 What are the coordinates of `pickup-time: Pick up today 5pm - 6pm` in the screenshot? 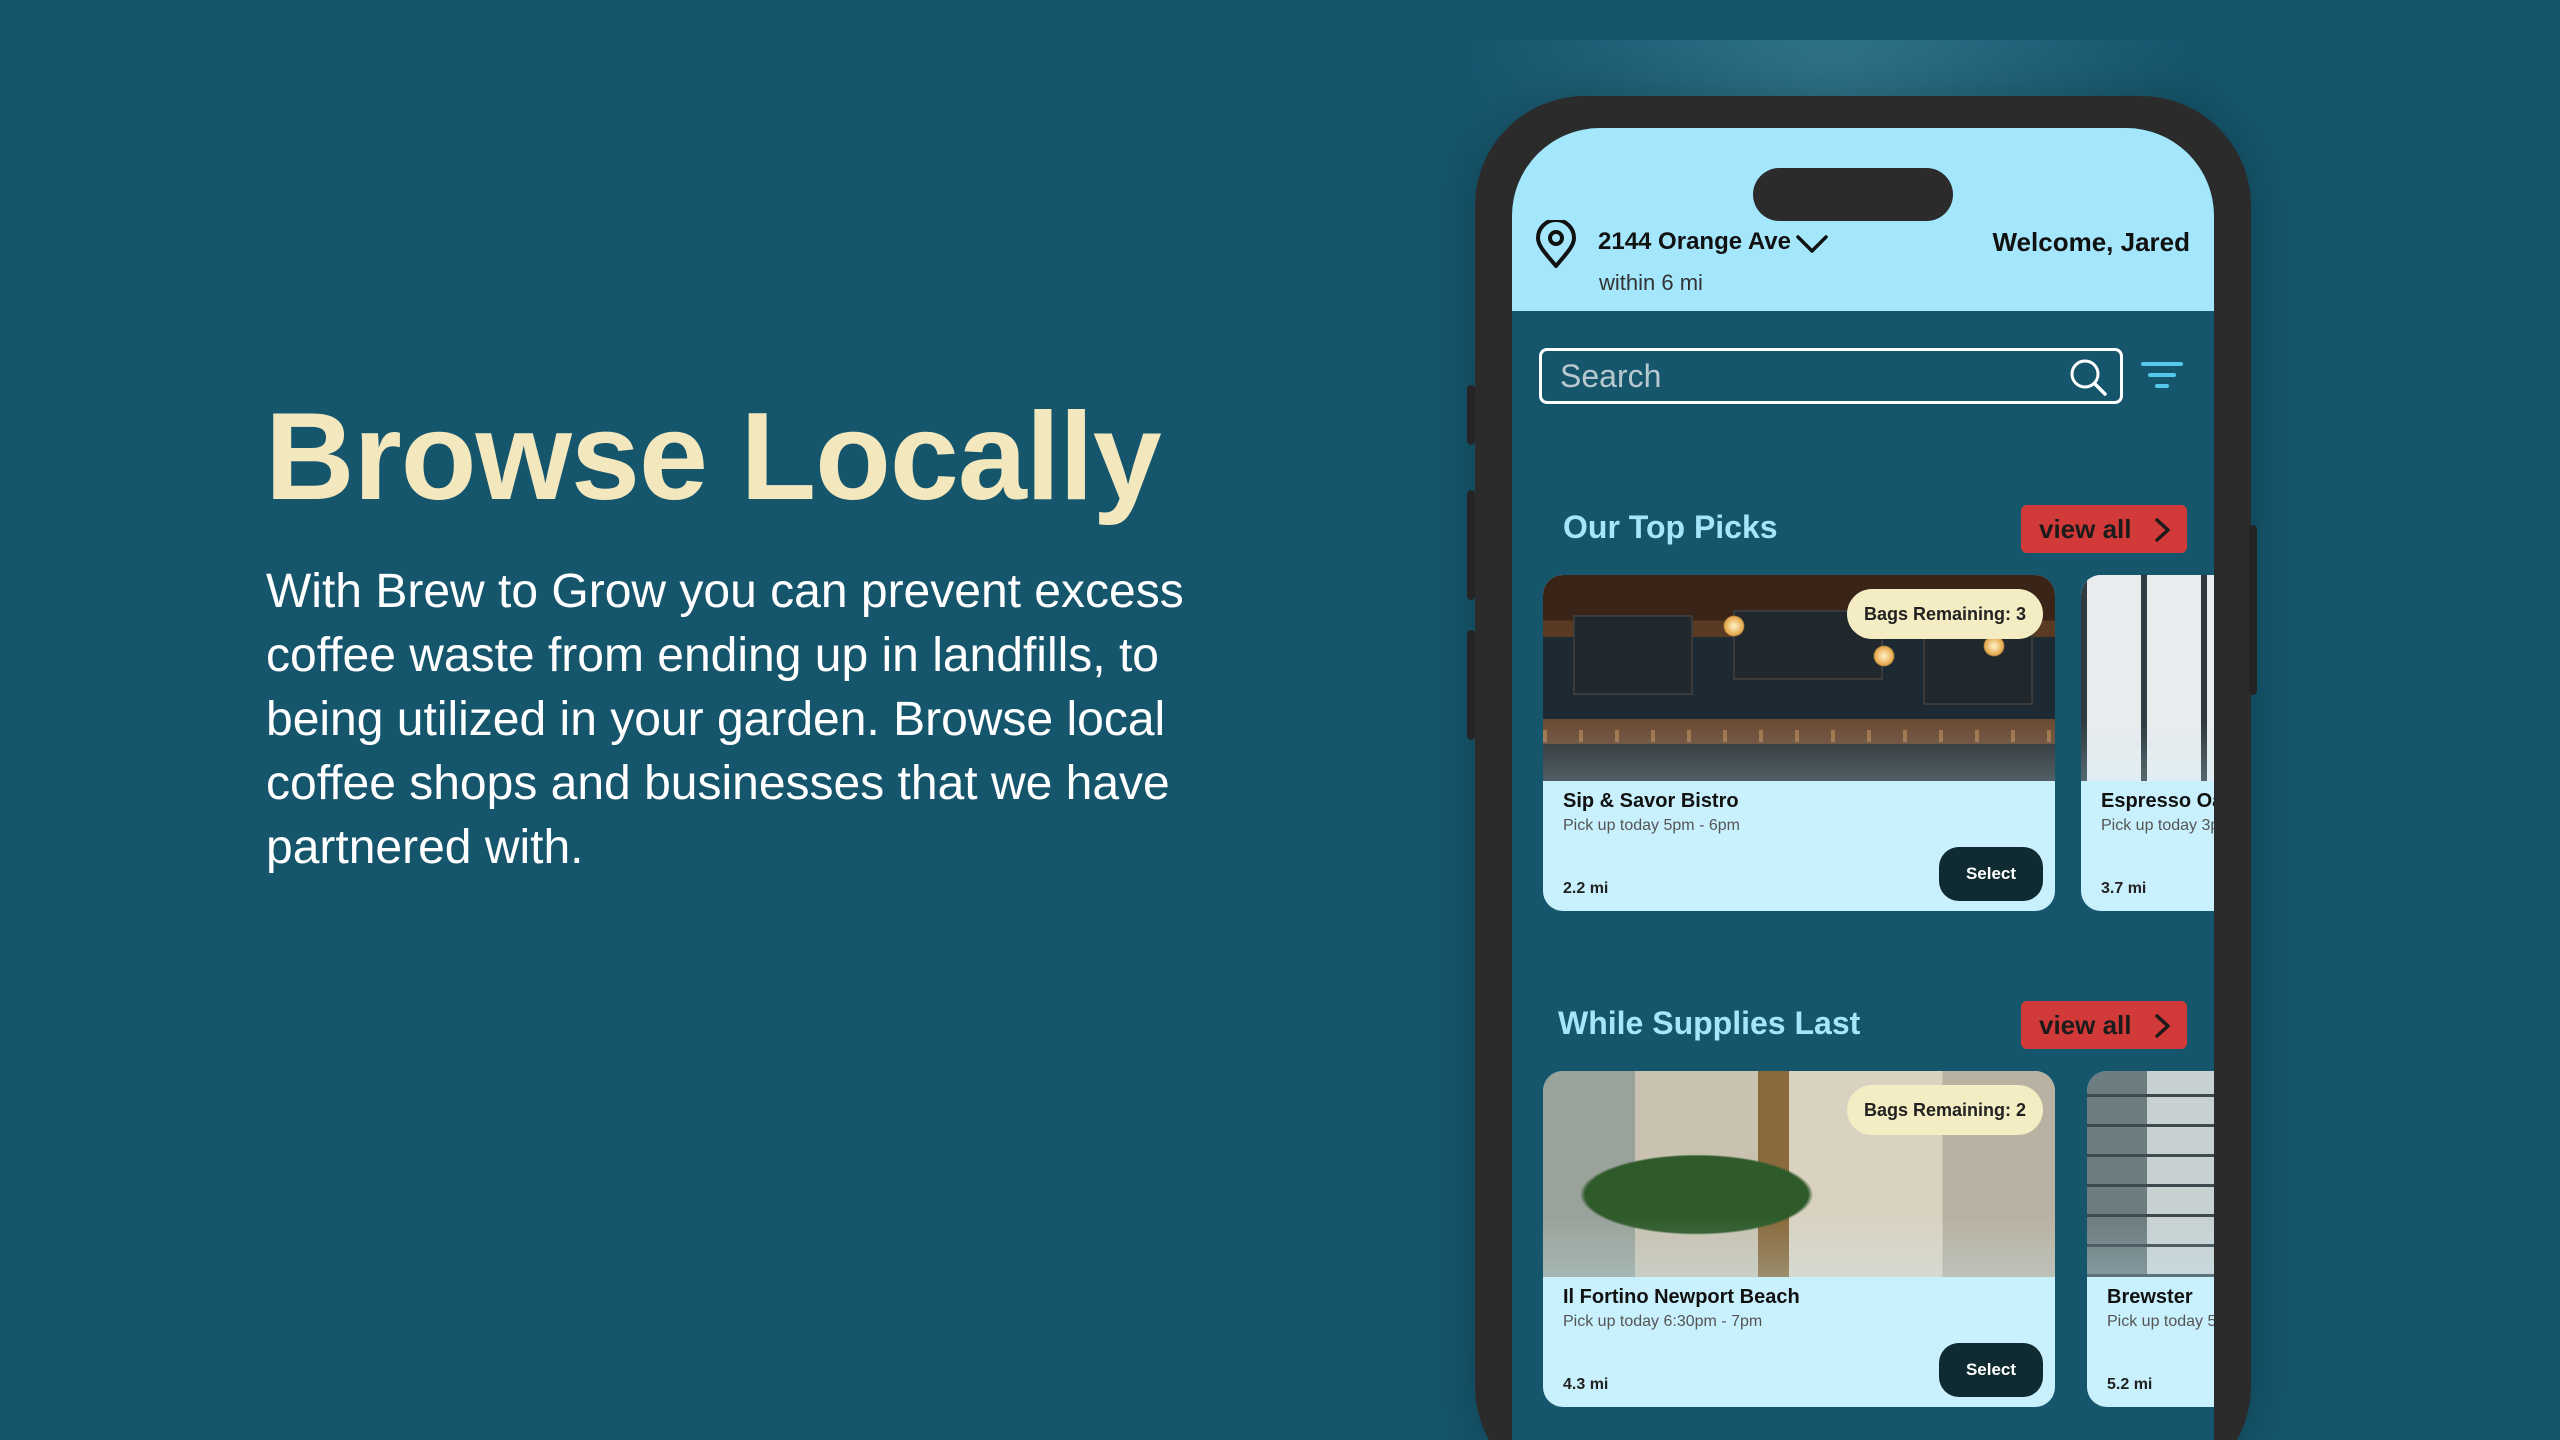 It's located at (1651, 825).